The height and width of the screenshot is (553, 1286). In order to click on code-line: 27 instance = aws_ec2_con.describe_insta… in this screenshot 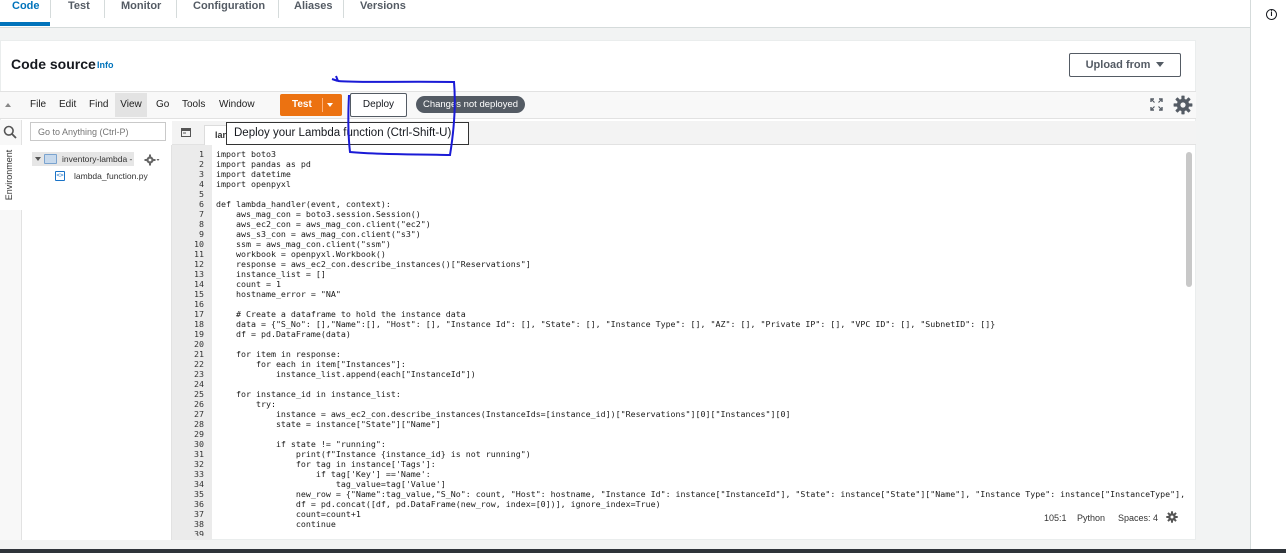, I will do `click(678, 414)`.